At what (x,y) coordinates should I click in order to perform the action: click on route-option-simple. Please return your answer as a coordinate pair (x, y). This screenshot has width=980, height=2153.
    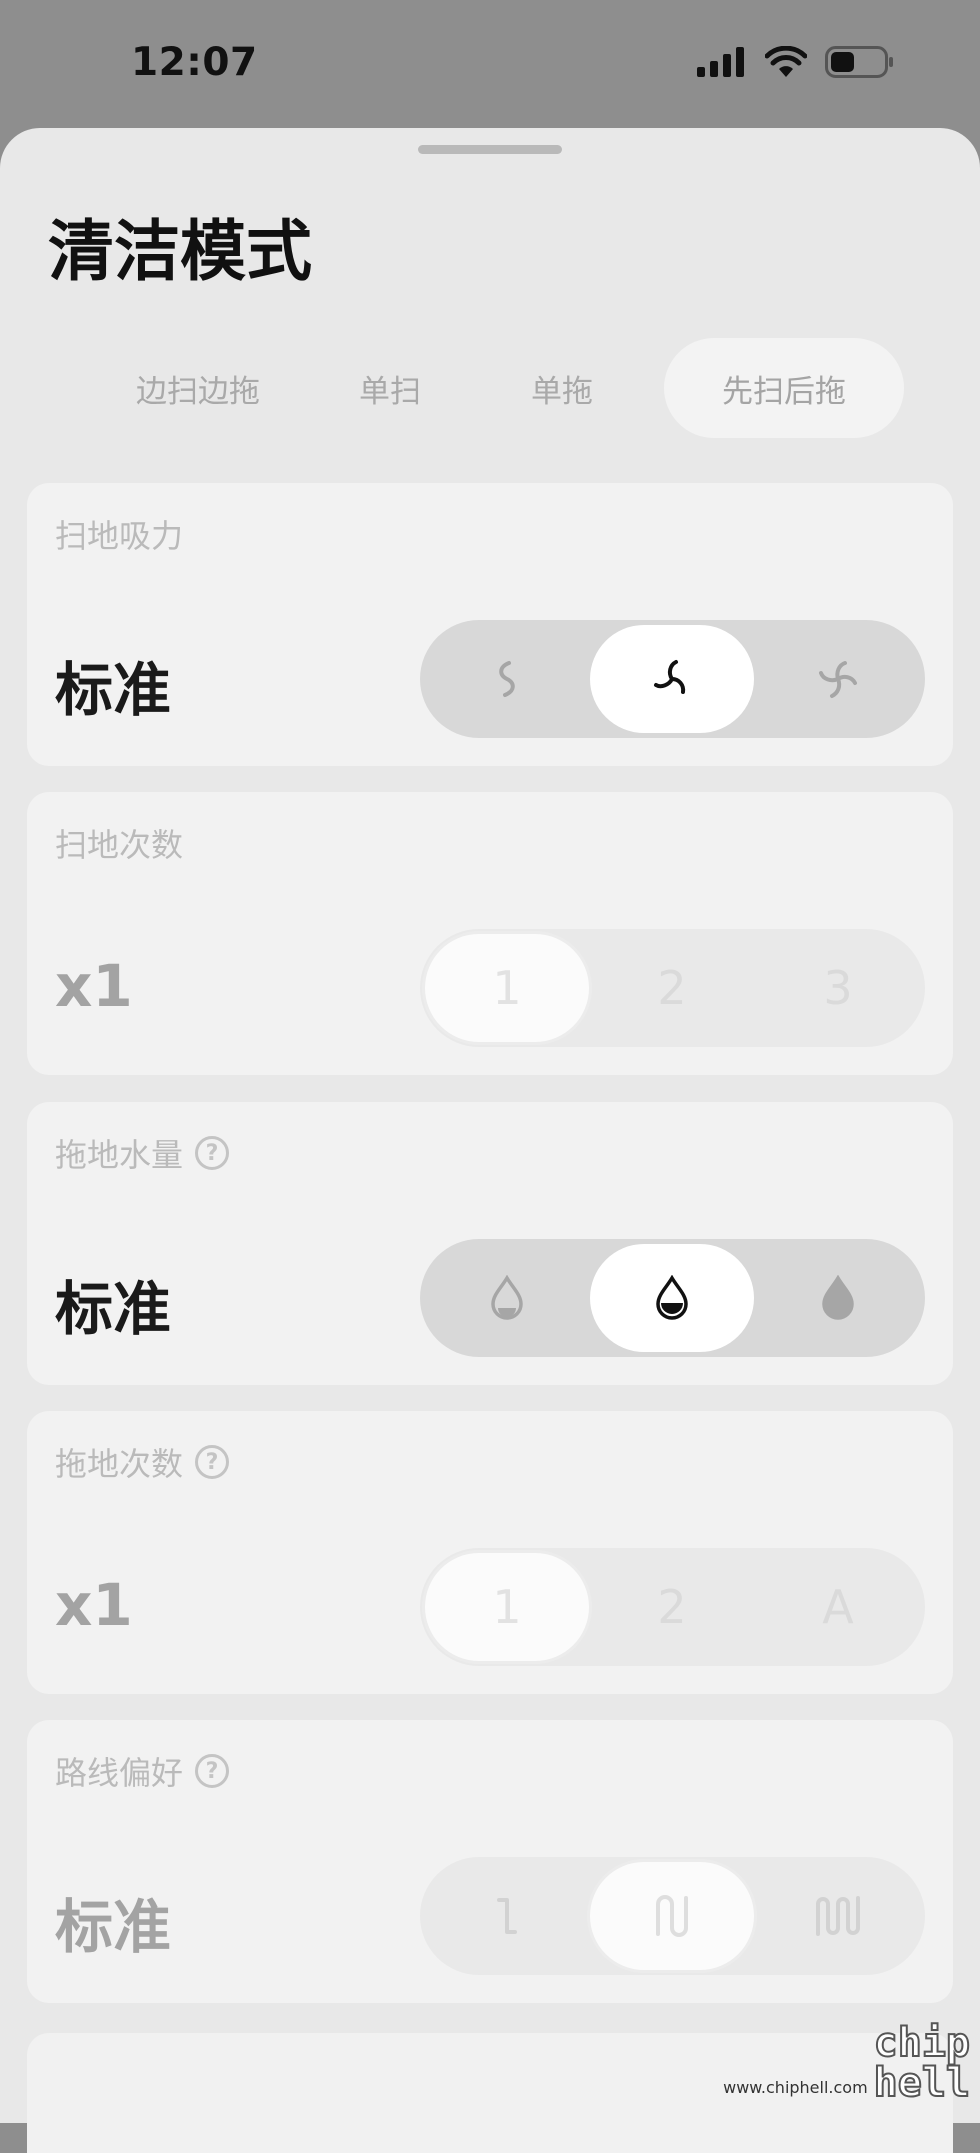
    Looking at the image, I should click on (507, 1916).